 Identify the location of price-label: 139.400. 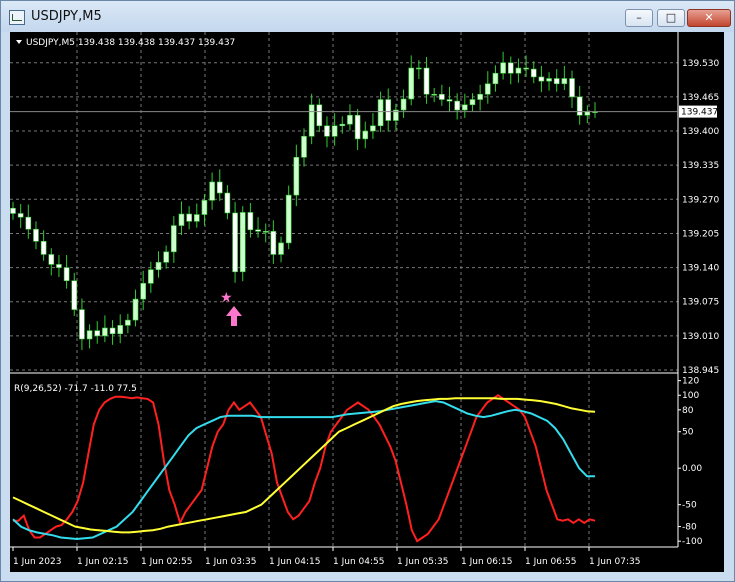
(700, 132).